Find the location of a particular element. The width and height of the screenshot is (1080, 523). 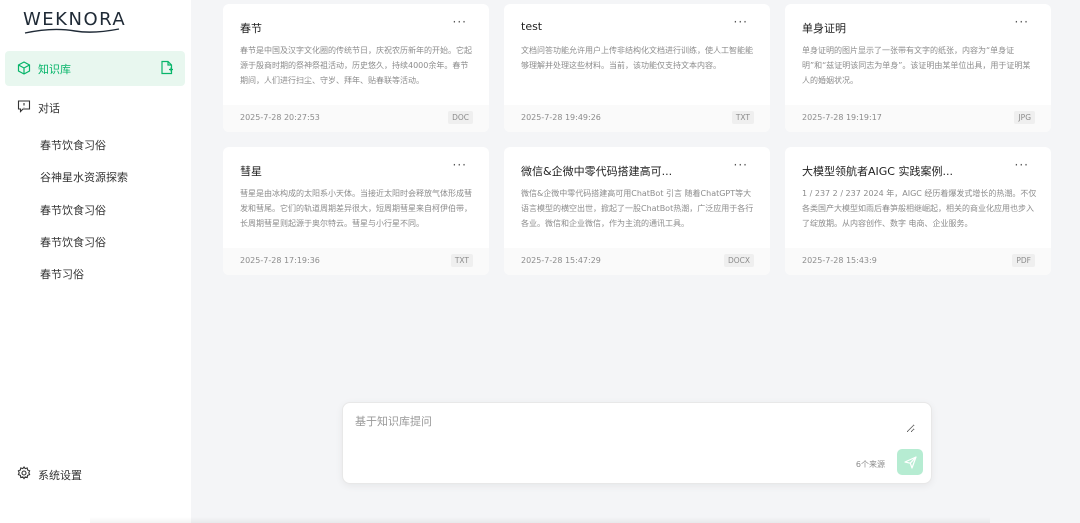

card-footer: 2025-7-28 20:27:53 DOC is located at coordinates (356, 118).